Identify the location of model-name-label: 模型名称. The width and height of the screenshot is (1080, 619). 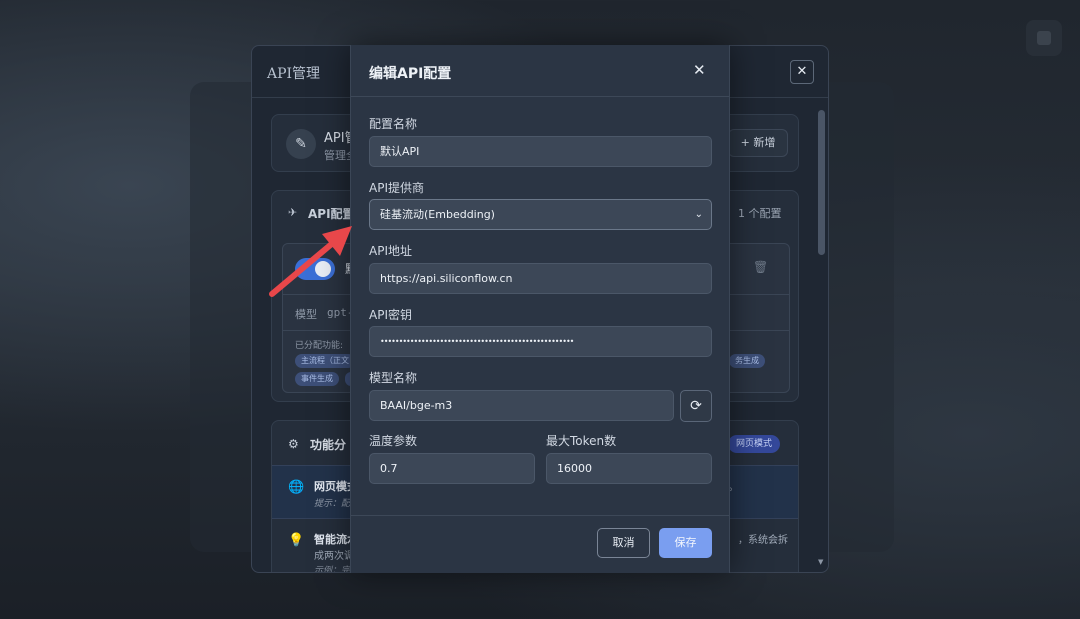
(393, 378).